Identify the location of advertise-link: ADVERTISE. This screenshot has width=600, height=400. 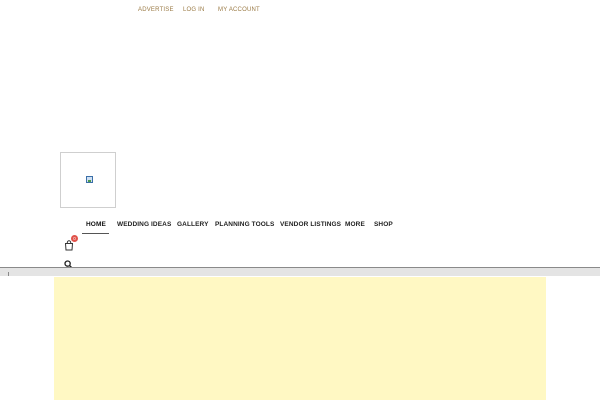
(156, 10).